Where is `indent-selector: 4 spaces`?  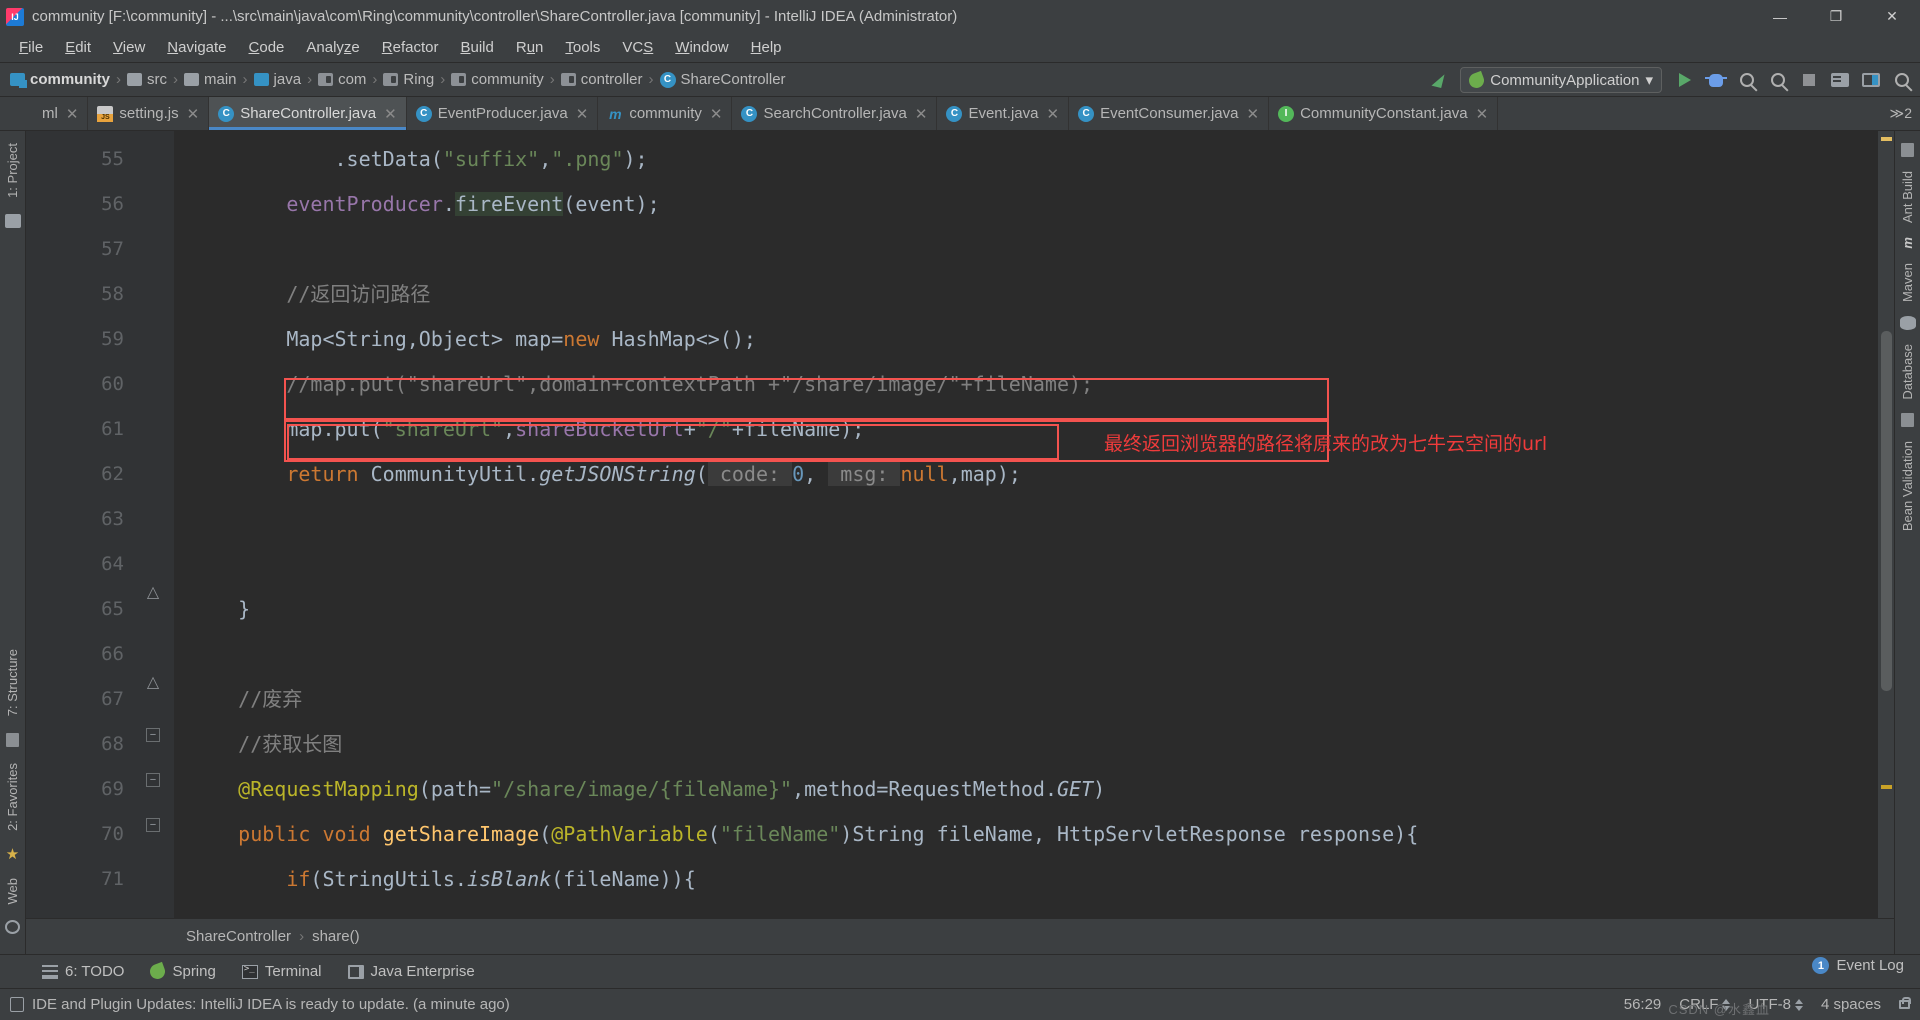
indent-selector: 4 spaces is located at coordinates (1851, 1004).